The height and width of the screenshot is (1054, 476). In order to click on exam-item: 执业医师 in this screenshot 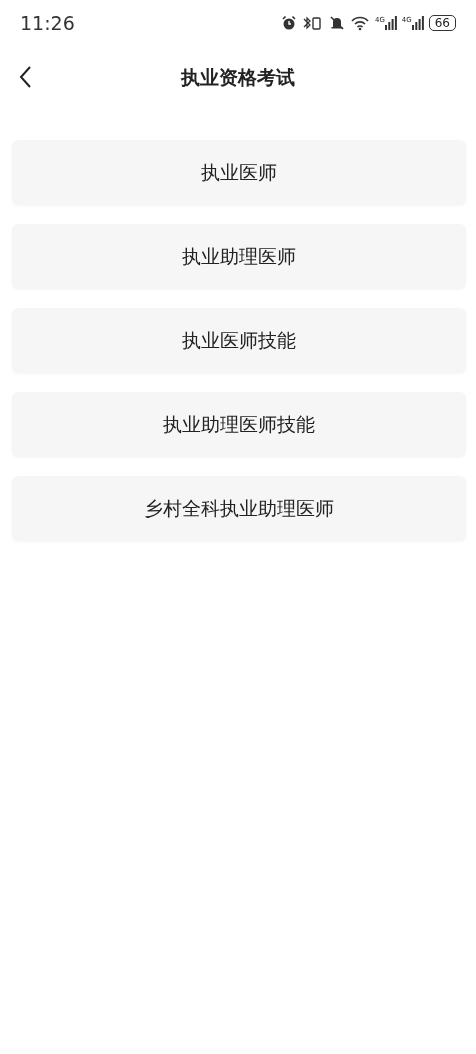, I will do `click(239, 172)`.